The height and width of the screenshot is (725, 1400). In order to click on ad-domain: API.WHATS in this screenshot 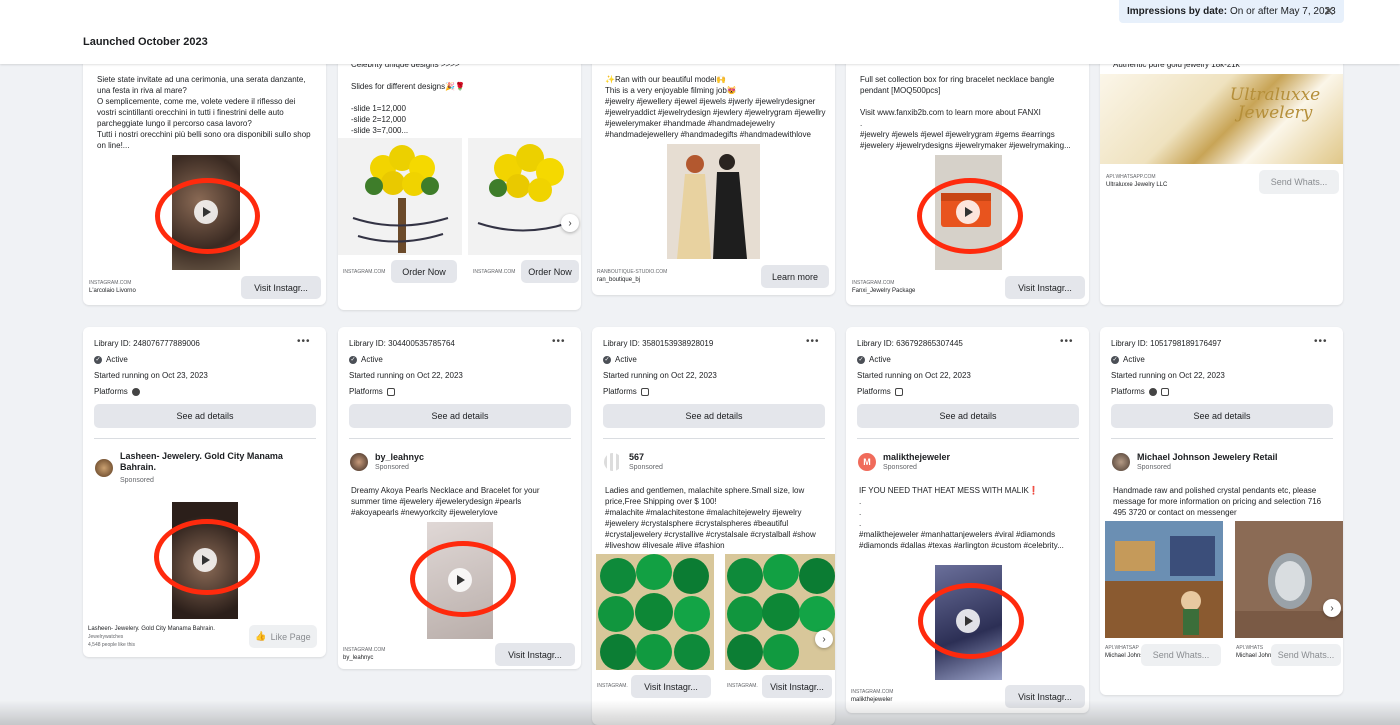, I will do `click(1250, 648)`.